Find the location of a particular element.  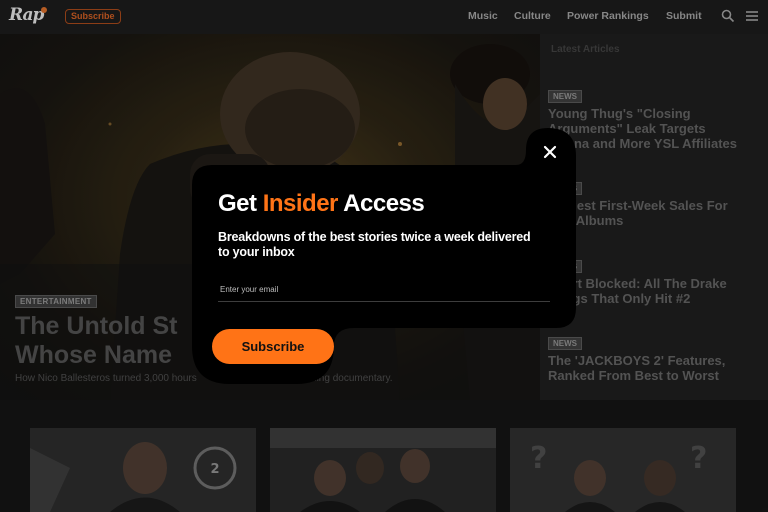

modal-title-part-2: Access is located at coordinates (381, 203).